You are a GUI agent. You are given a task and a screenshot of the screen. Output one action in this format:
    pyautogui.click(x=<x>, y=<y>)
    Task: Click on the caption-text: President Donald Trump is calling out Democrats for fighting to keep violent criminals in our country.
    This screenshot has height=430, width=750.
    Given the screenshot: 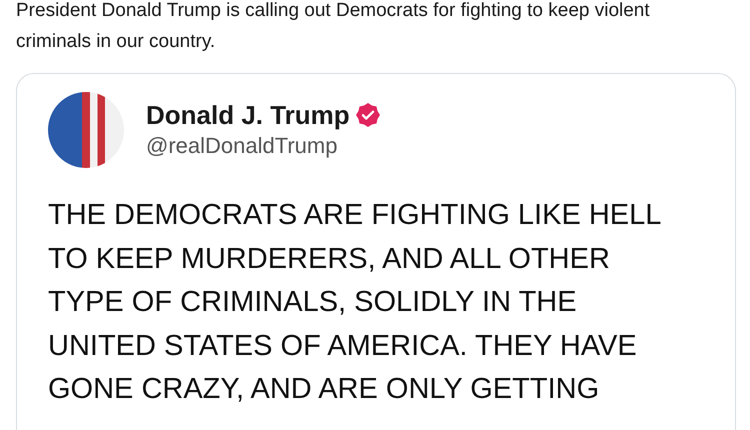 What is the action you would take?
    pyautogui.click(x=333, y=27)
    